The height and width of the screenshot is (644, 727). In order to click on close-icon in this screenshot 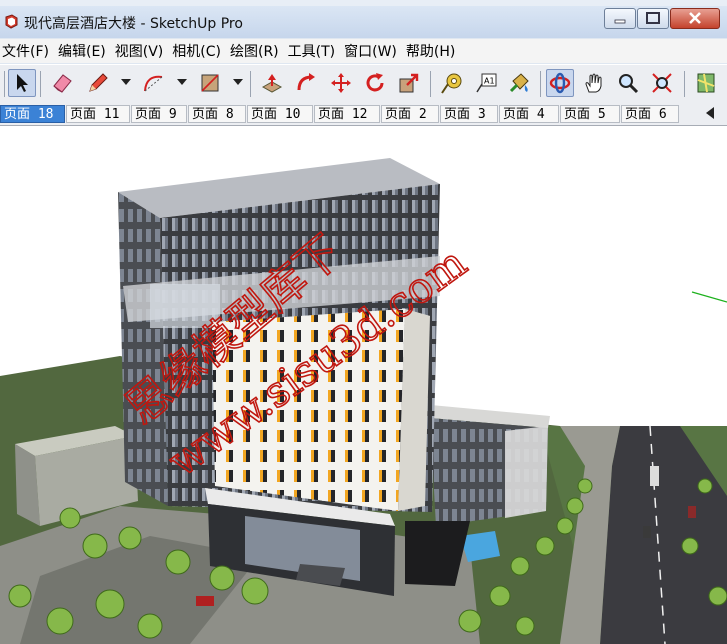, I will do `click(695, 18)`.